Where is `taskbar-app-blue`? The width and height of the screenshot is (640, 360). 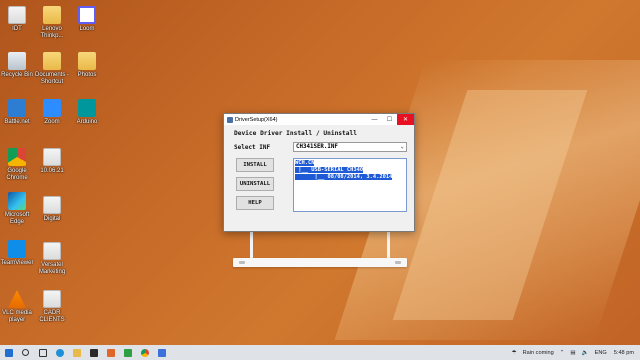
taskbar-app-blue is located at coordinates (161, 352).